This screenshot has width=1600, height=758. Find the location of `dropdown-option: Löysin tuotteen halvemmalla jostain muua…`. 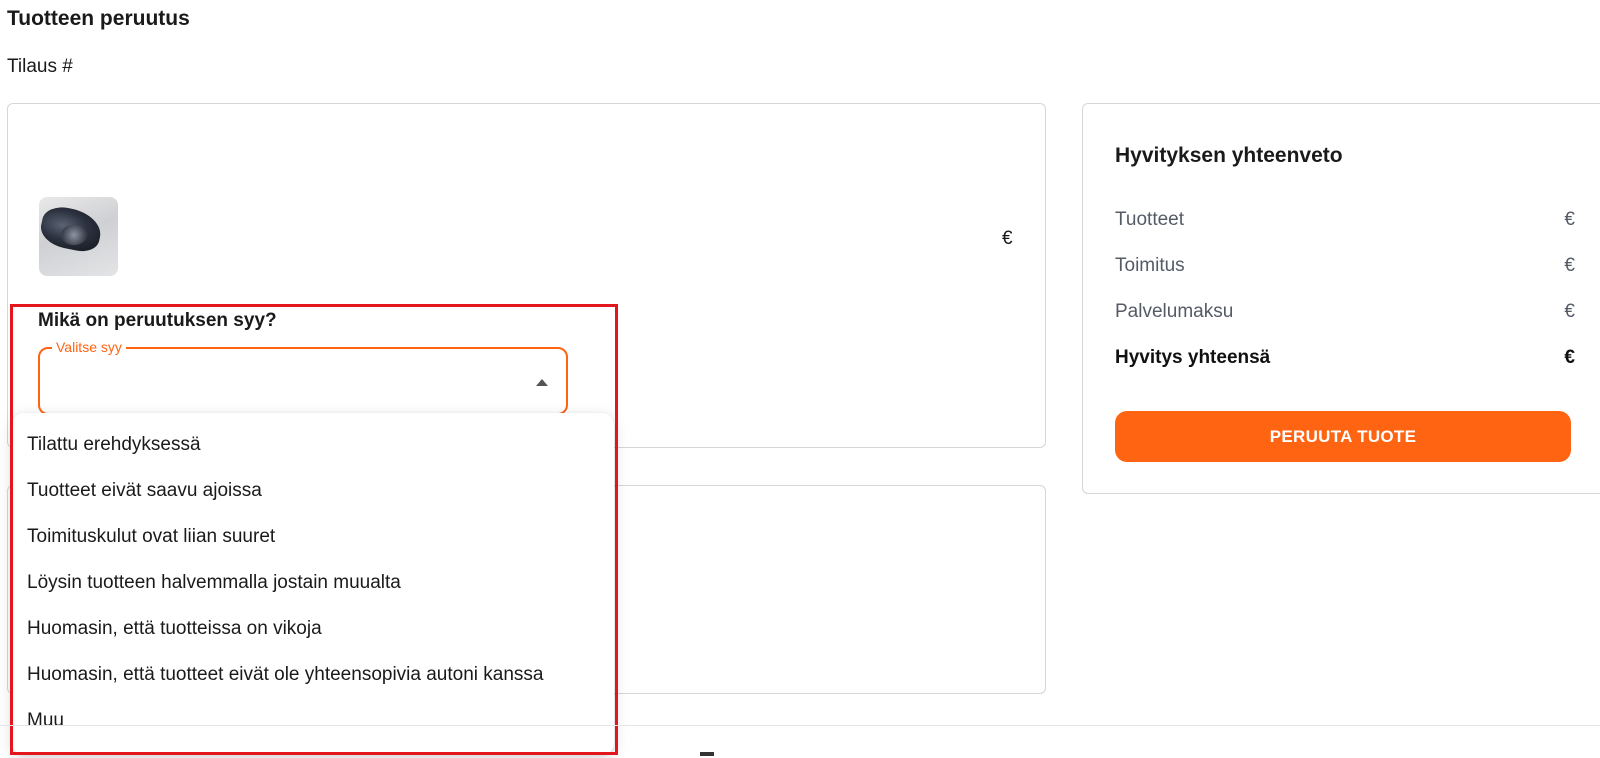

dropdown-option: Löysin tuotteen halvemmalla jostain muua… is located at coordinates (313, 583).